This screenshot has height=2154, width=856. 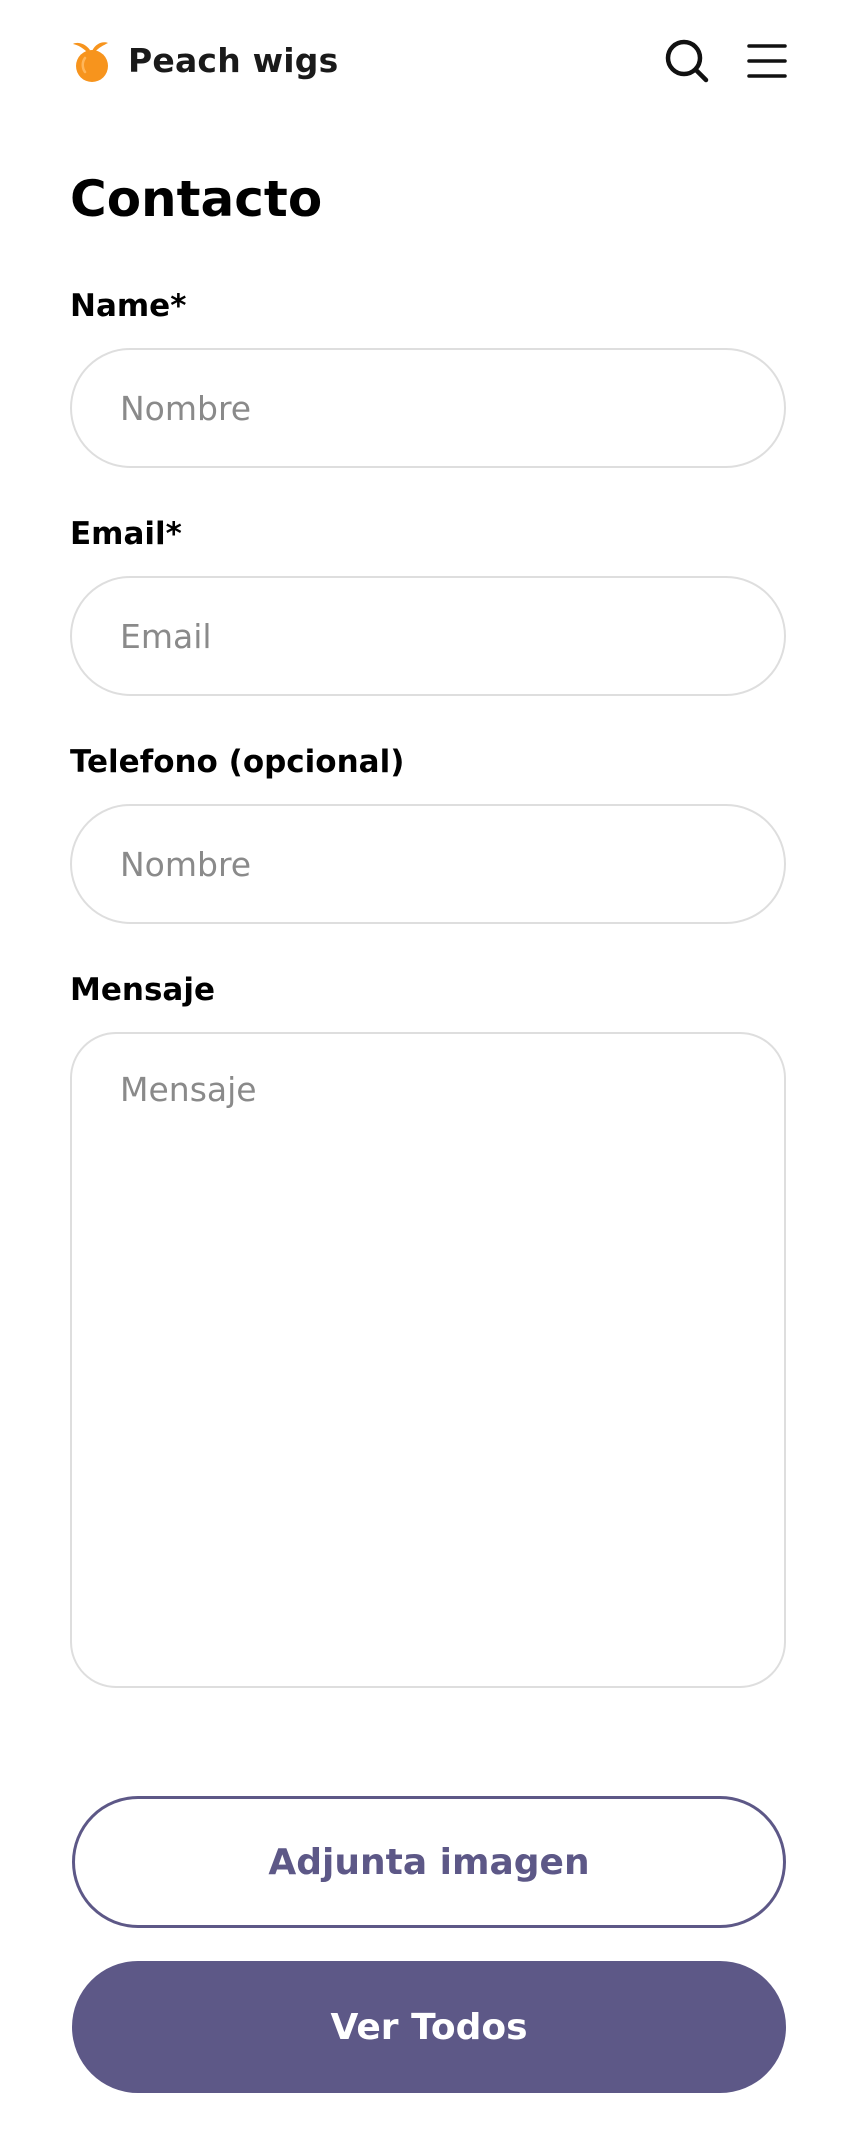 What do you see at coordinates (428, 61) in the screenshot?
I see `site-header: Peach wigs` at bounding box center [428, 61].